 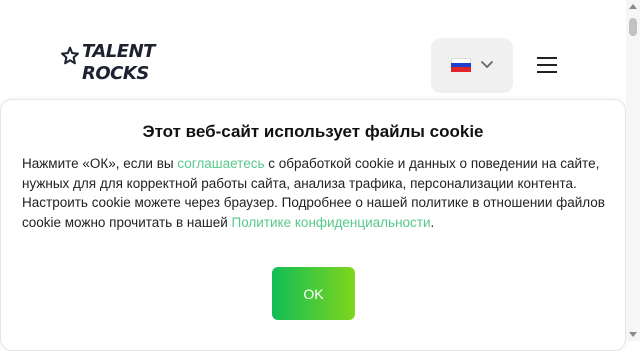 I want to click on cookie-text-part3: ., so click(x=432, y=222).